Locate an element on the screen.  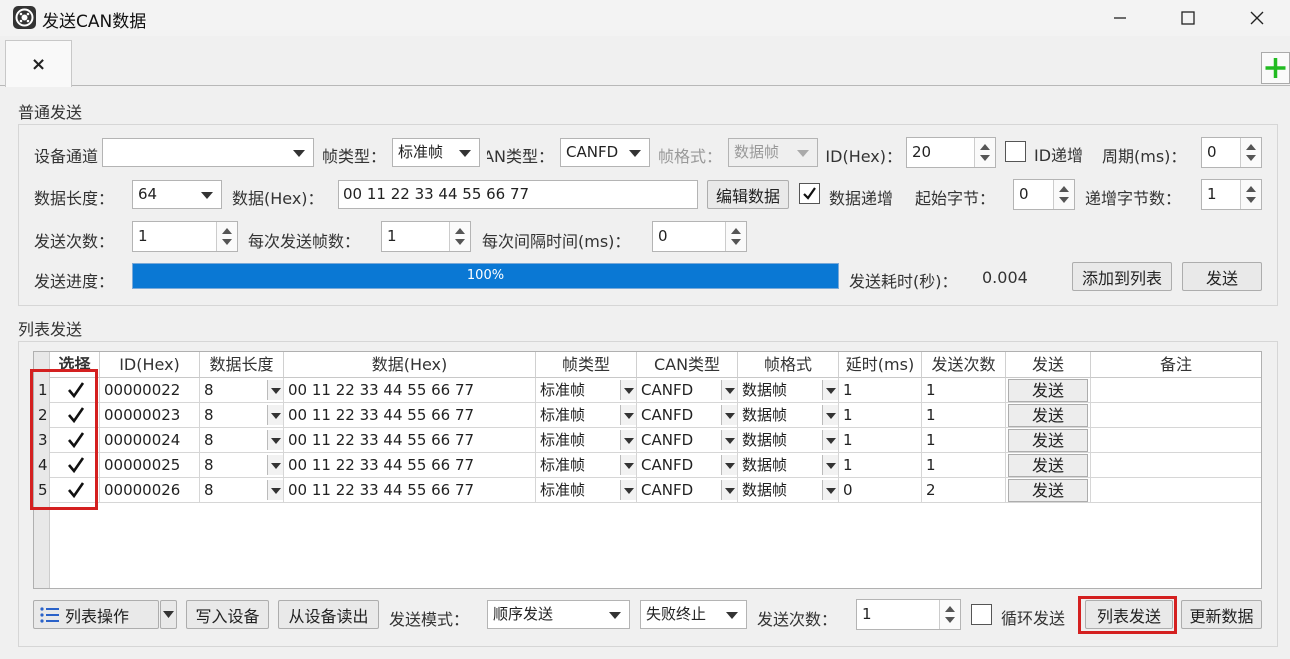
column-header: ID(Hex) is located at coordinates (150, 365).